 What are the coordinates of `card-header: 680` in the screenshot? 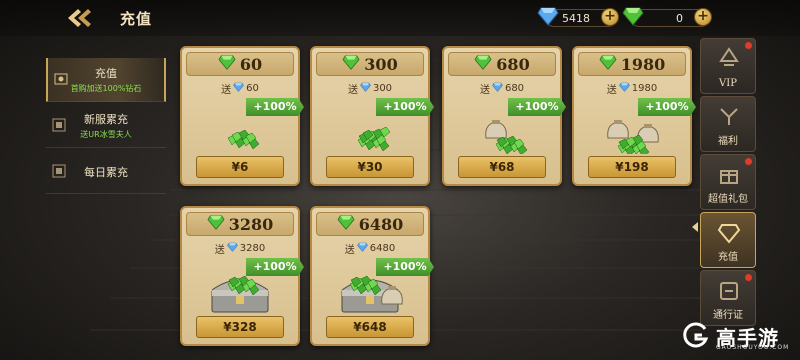 It's located at (502, 64).